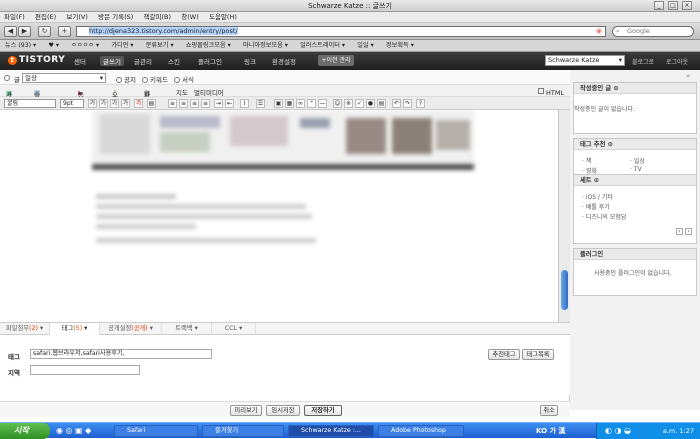 Image resolution: width=700 pixels, height=439 pixels. What do you see at coordinates (184, 79) in the screenshot?
I see `template-radio: 서식` at bounding box center [184, 79].